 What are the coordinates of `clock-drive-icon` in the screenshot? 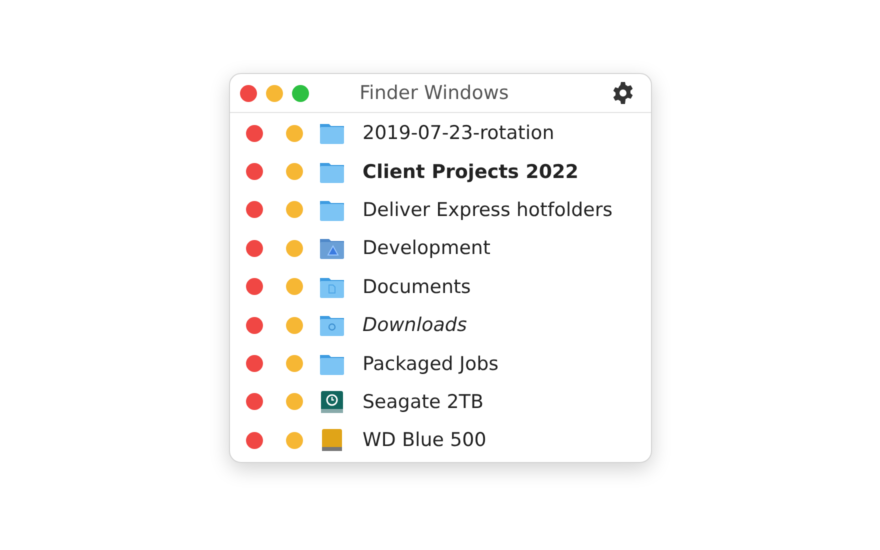 It's located at (331, 402).